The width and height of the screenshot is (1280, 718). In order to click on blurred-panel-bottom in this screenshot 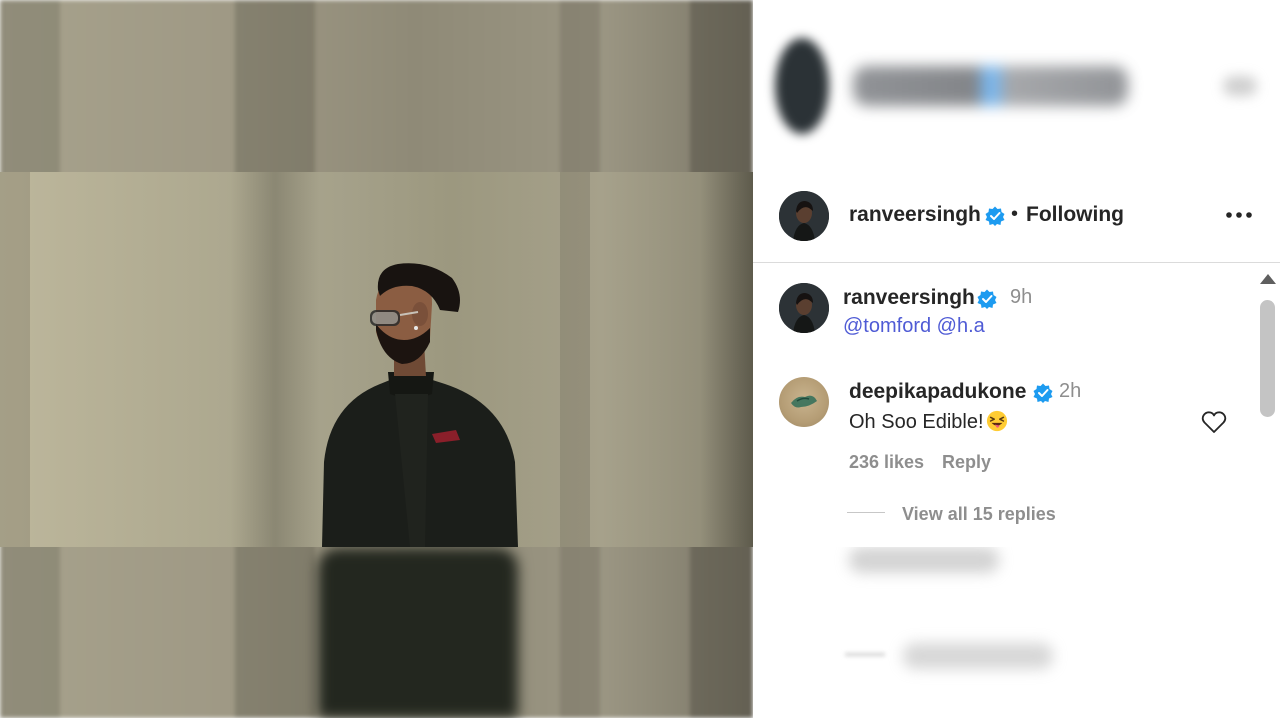, I will do `click(1016, 632)`.